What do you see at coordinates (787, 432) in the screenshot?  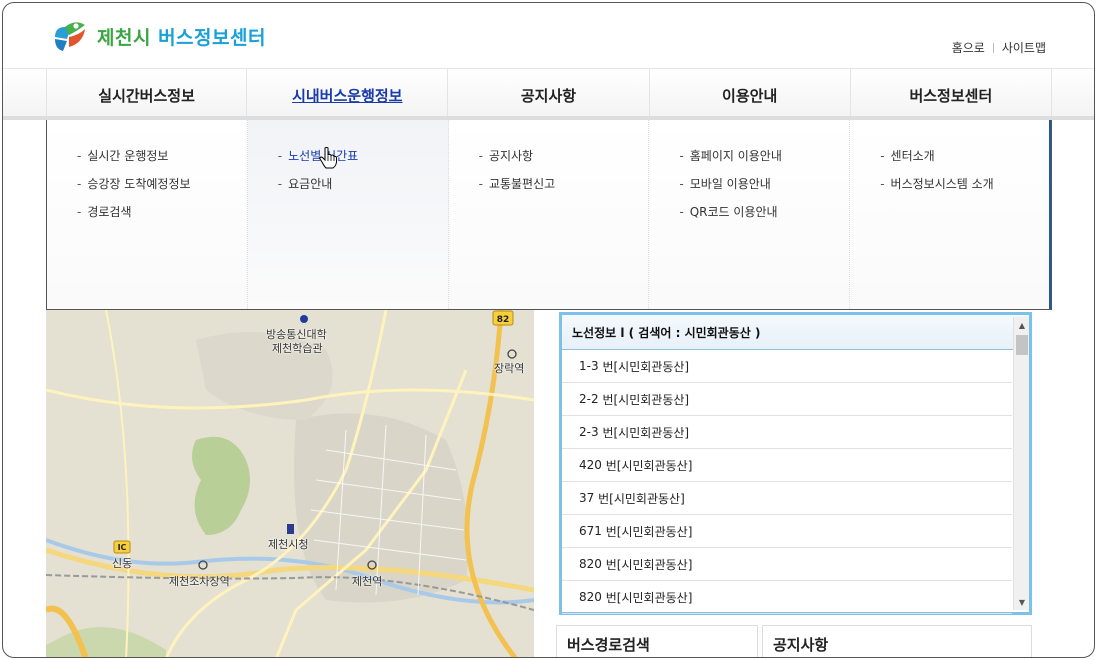 I see `route-row: 2-3 번 [시민회관동산]` at bounding box center [787, 432].